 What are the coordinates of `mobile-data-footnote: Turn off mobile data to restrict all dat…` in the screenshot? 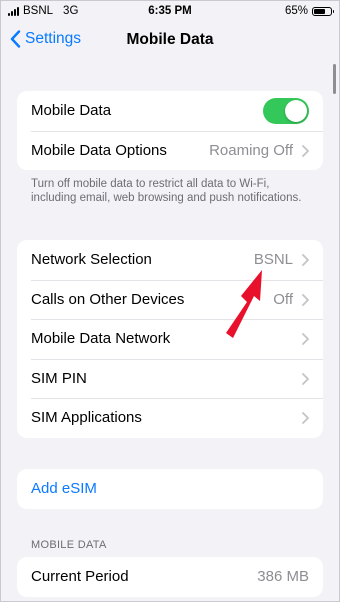 It's located at (166, 191).